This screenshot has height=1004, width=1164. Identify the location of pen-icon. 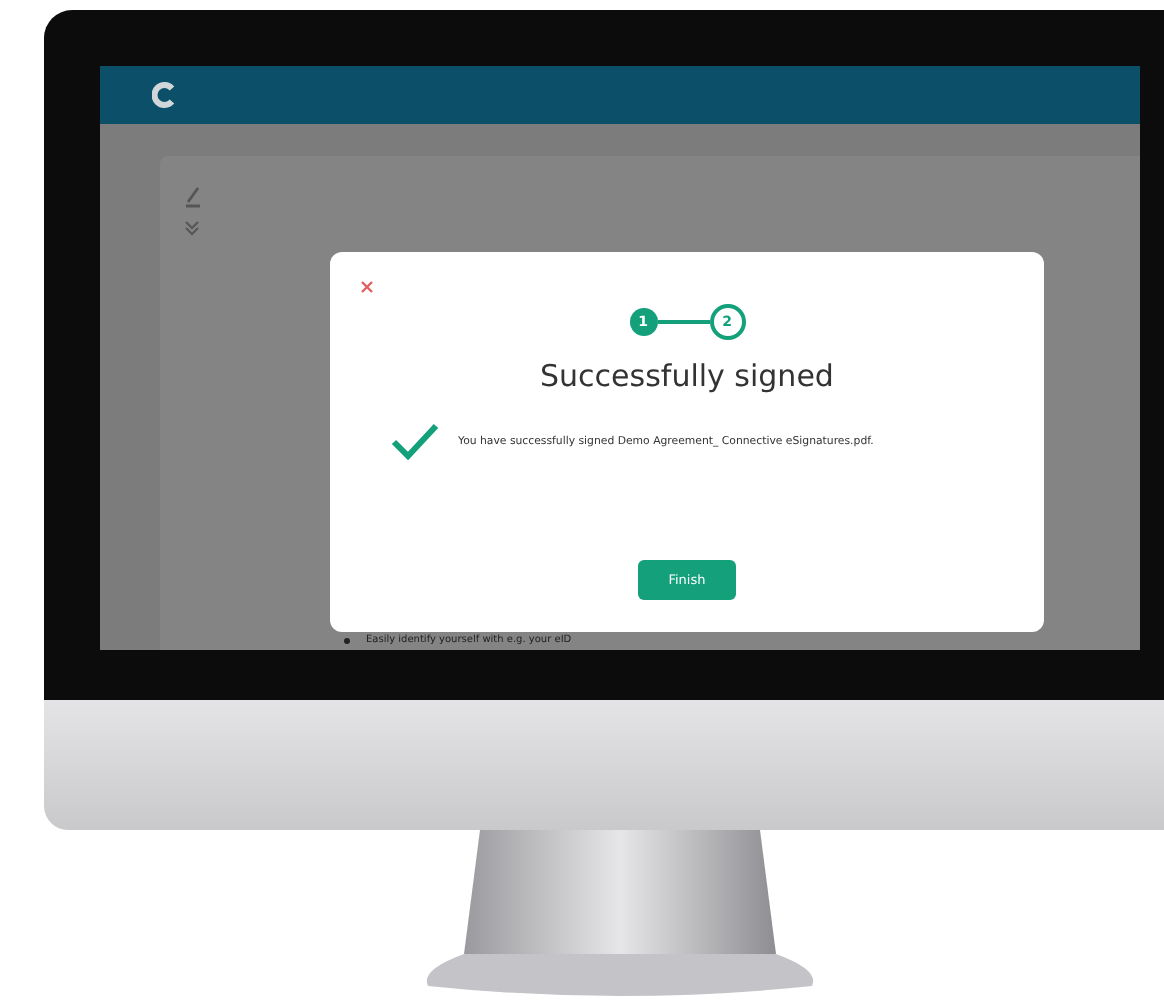
(194, 196).